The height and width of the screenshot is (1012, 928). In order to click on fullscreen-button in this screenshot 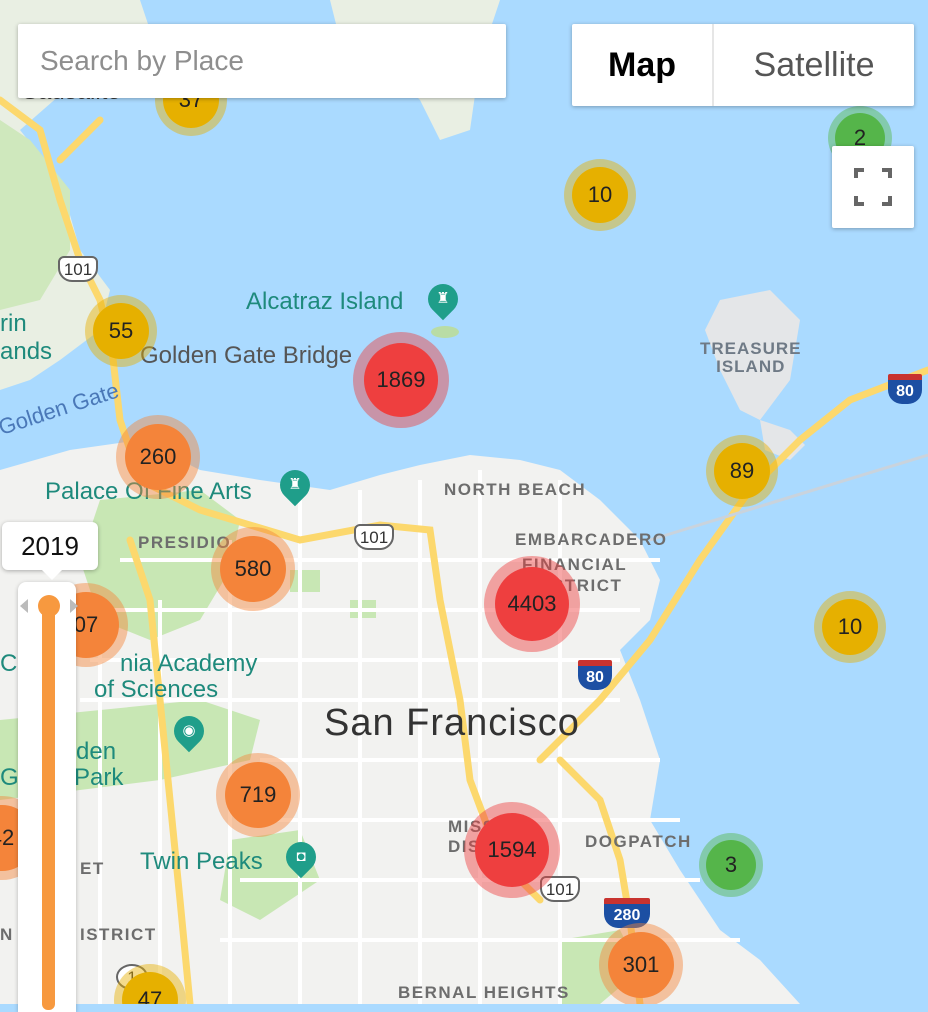, I will do `click(873, 187)`.